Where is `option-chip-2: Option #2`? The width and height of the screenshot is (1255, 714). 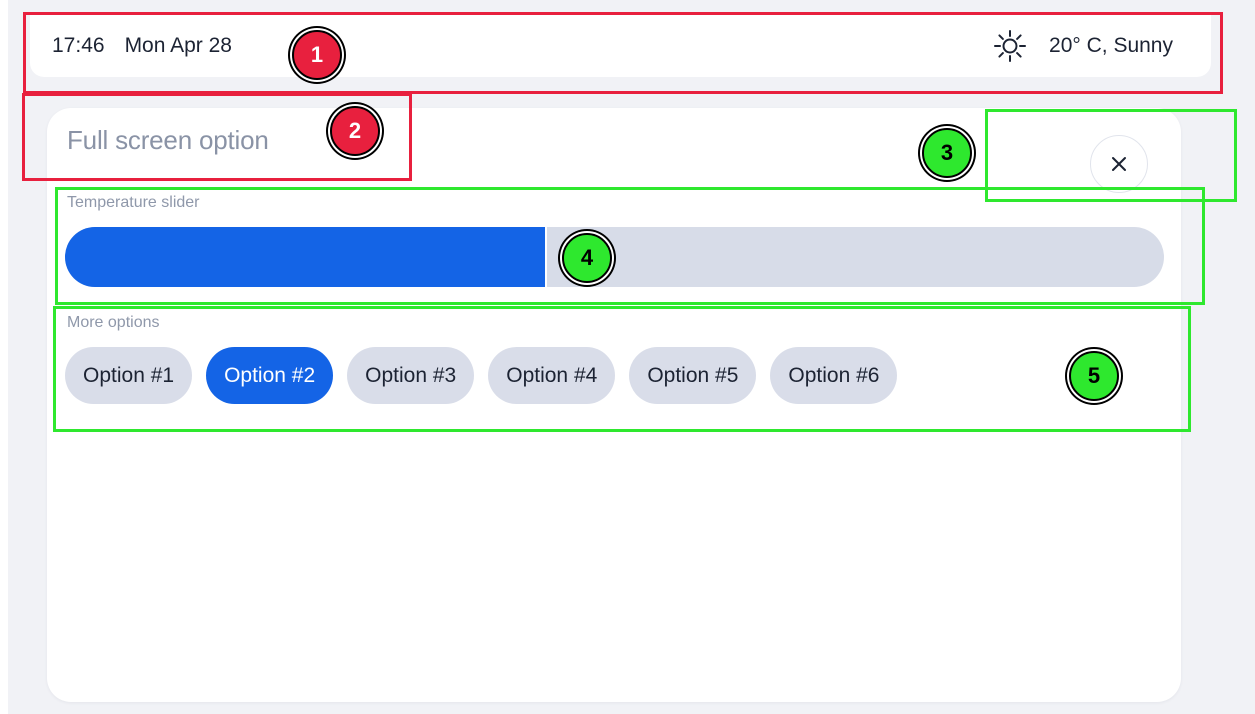
option-chip-2: Option #2 is located at coordinates (270, 375).